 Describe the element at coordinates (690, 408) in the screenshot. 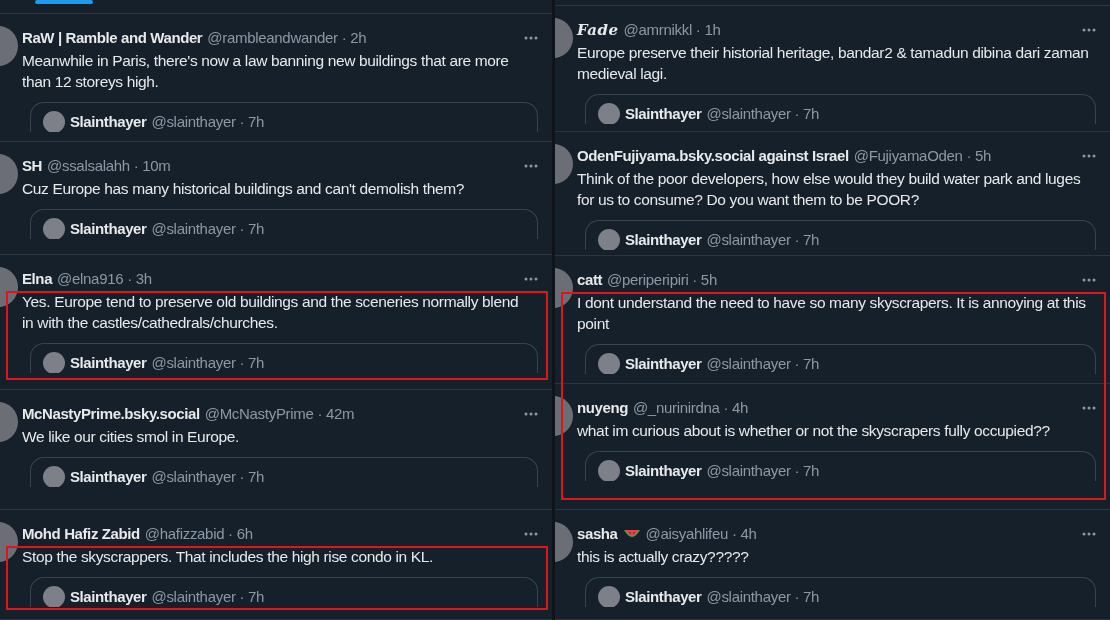

I see `user-handle-time: @_nurinirdna · 4h` at that location.